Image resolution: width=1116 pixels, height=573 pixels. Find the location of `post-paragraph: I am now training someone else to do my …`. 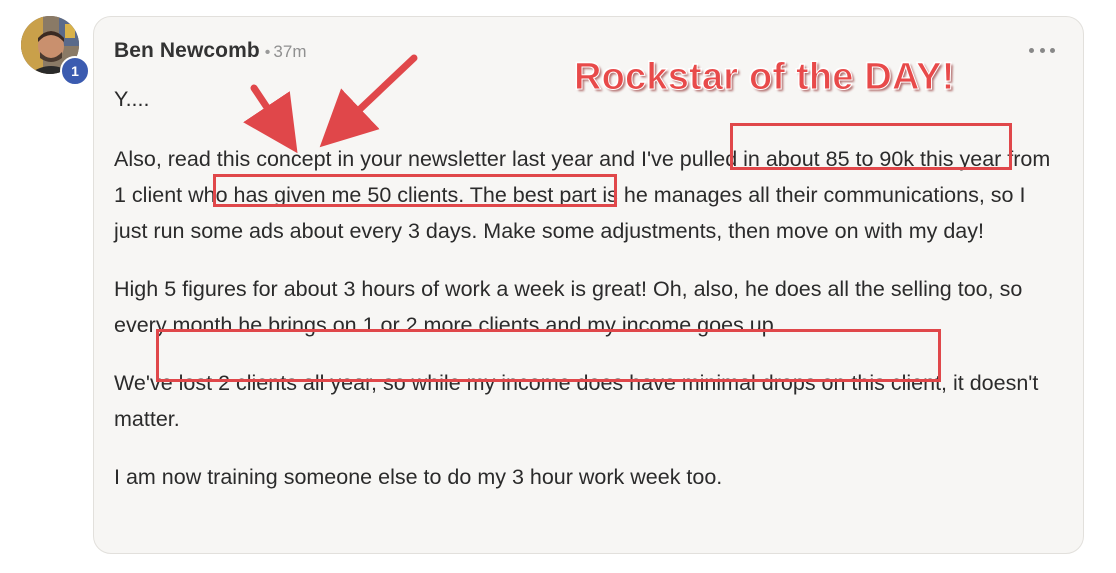

post-paragraph: I am now training someone else to do my … is located at coordinates (418, 477).